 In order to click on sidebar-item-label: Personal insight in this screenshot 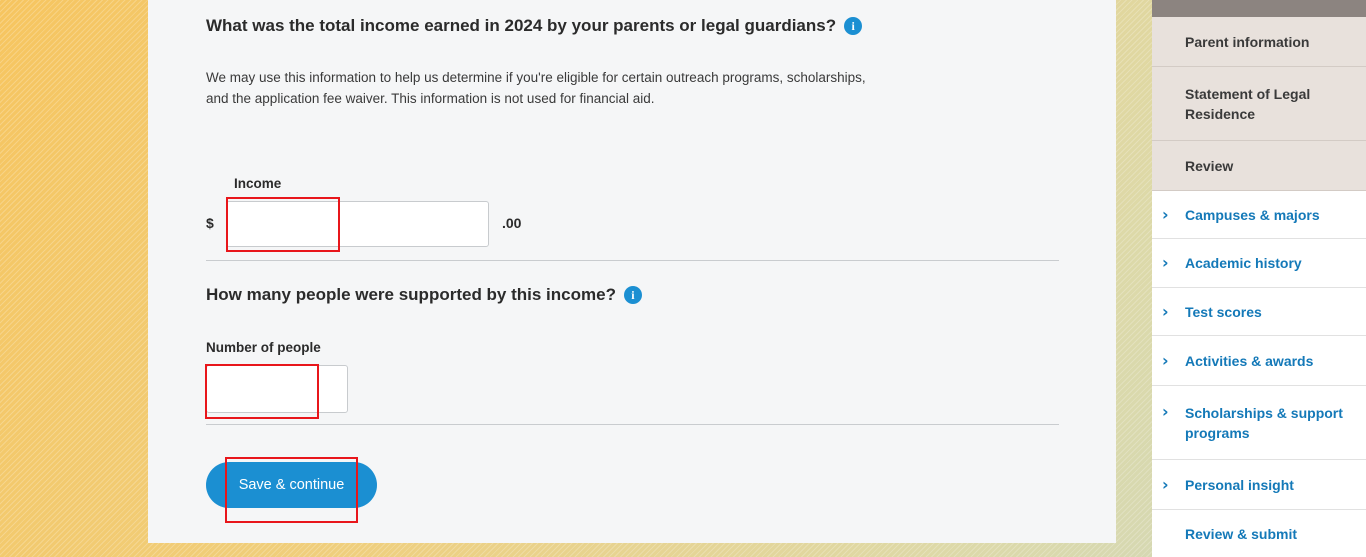, I will do `click(1239, 484)`.